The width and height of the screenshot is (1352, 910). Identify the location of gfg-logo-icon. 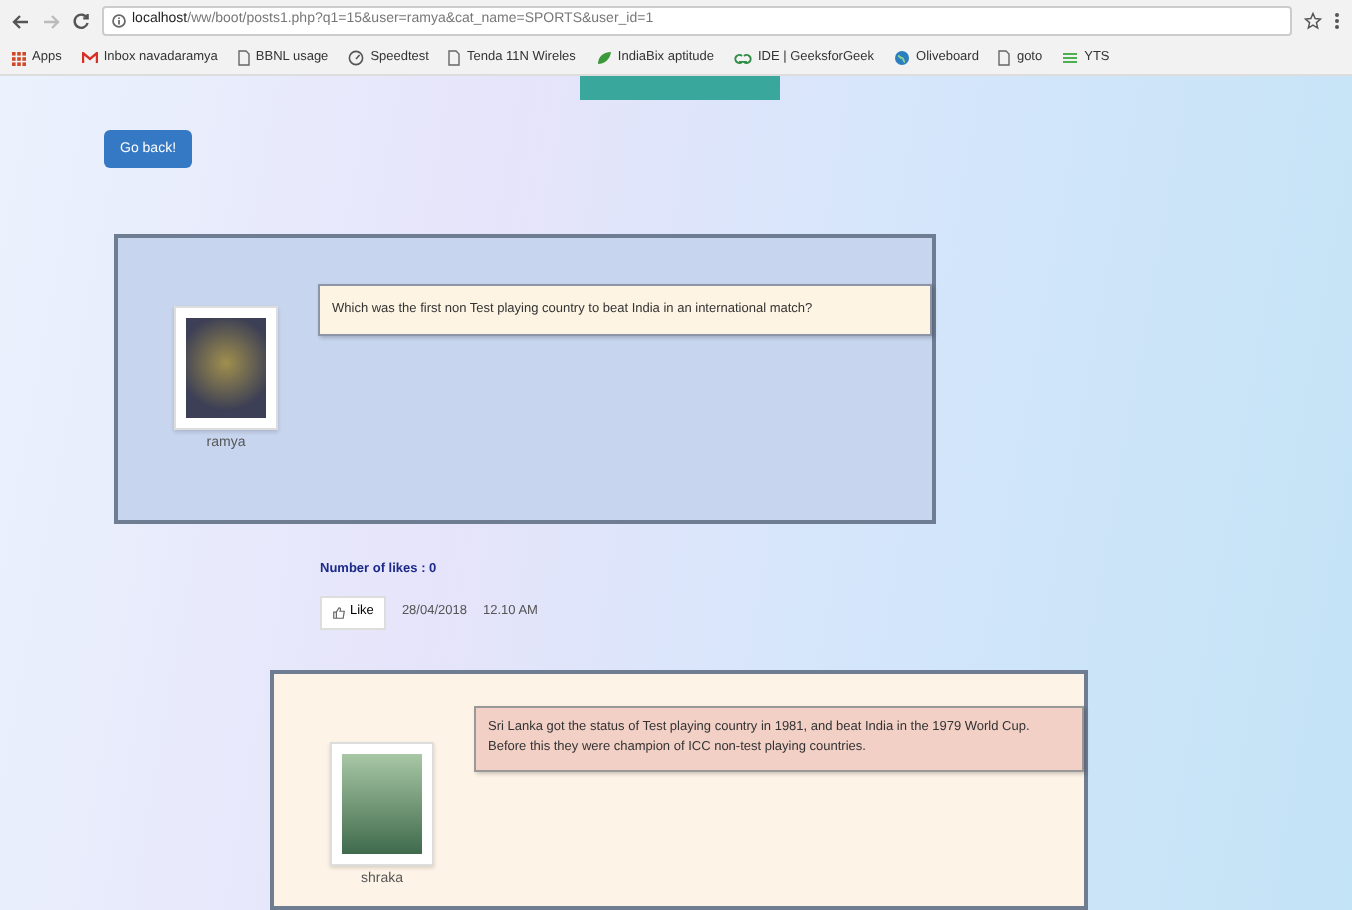
(742, 58).